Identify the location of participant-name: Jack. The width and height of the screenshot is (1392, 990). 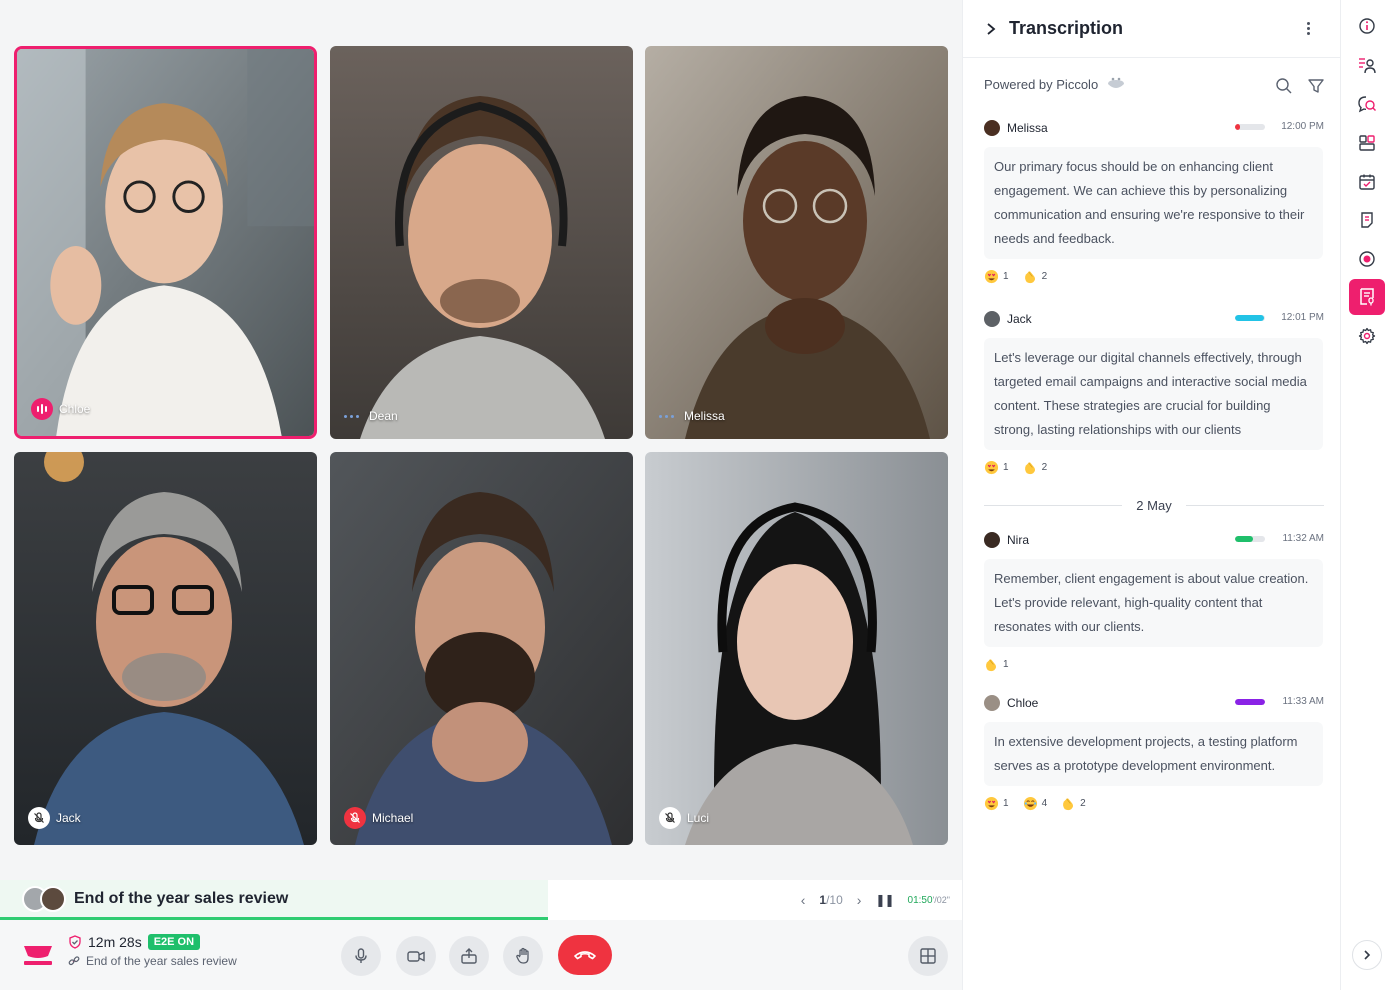
(68, 818).